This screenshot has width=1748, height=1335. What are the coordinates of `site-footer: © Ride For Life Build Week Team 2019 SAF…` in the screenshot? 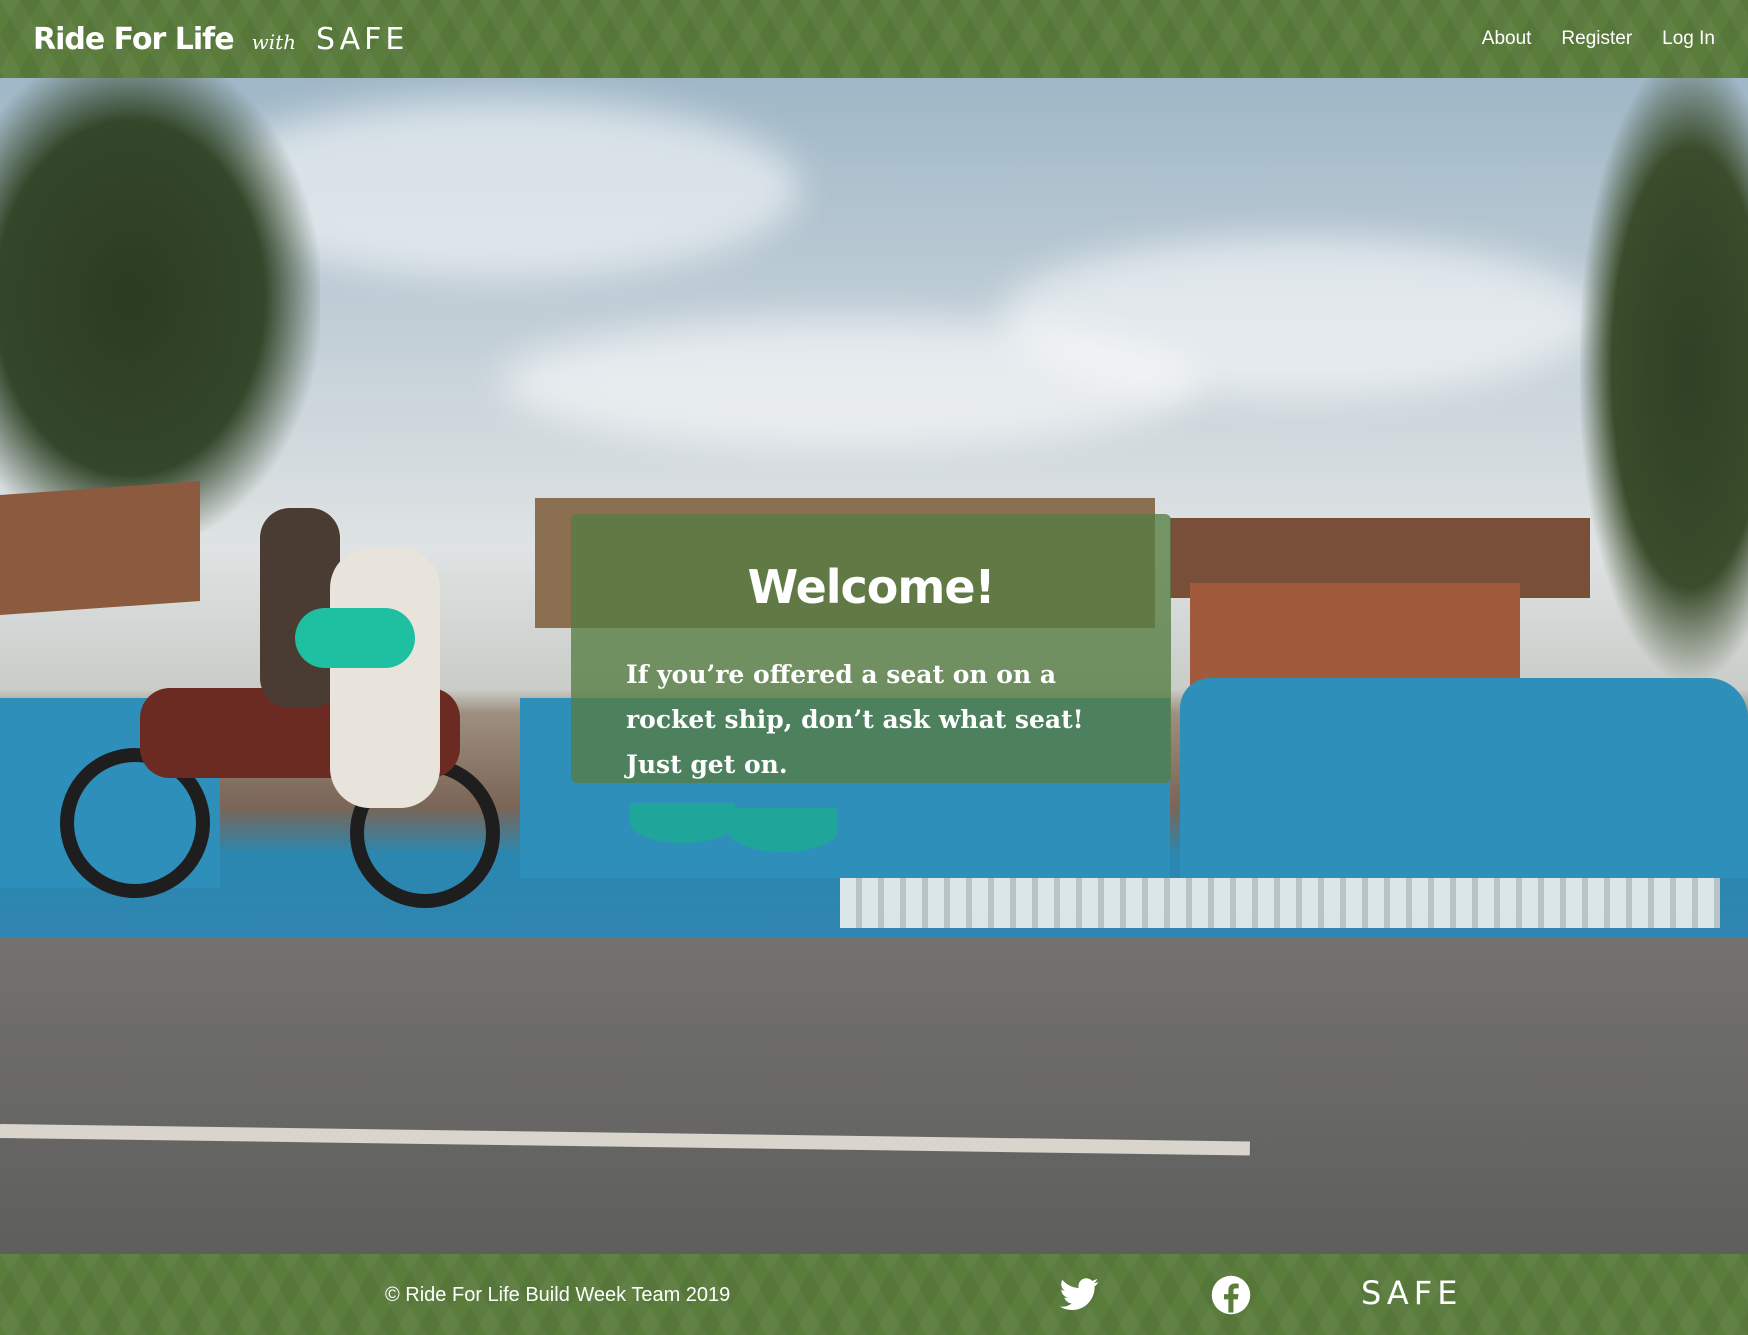 It's located at (874, 1294).